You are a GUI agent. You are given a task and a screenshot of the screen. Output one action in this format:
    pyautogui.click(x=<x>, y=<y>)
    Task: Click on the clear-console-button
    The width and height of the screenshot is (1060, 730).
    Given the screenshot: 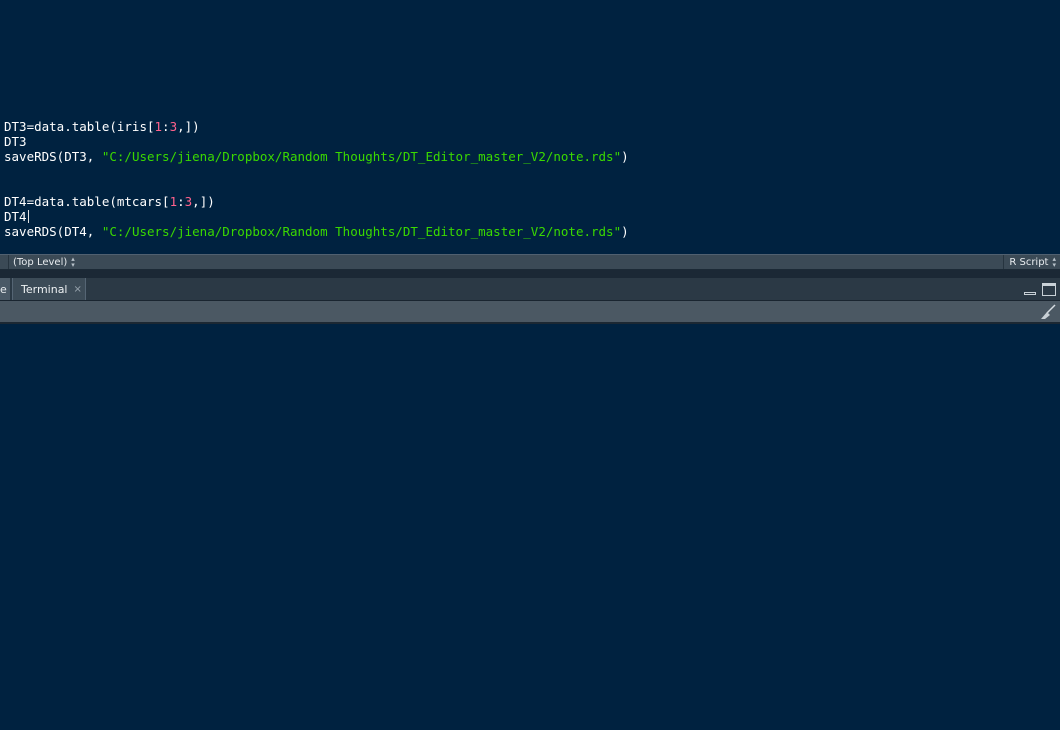 What is the action you would take?
    pyautogui.click(x=1048, y=312)
    